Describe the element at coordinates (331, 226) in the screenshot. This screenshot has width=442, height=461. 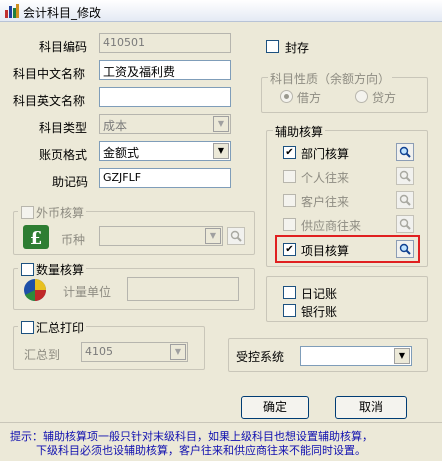
I see `supplier-label: 供应商往来` at that location.